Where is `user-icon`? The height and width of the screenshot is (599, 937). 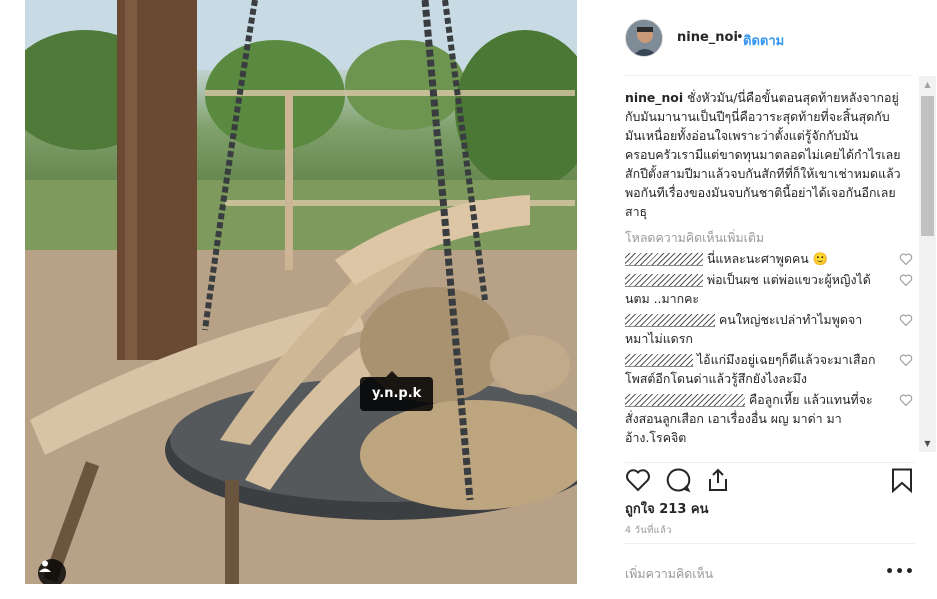
user-icon is located at coordinates (52, 571).